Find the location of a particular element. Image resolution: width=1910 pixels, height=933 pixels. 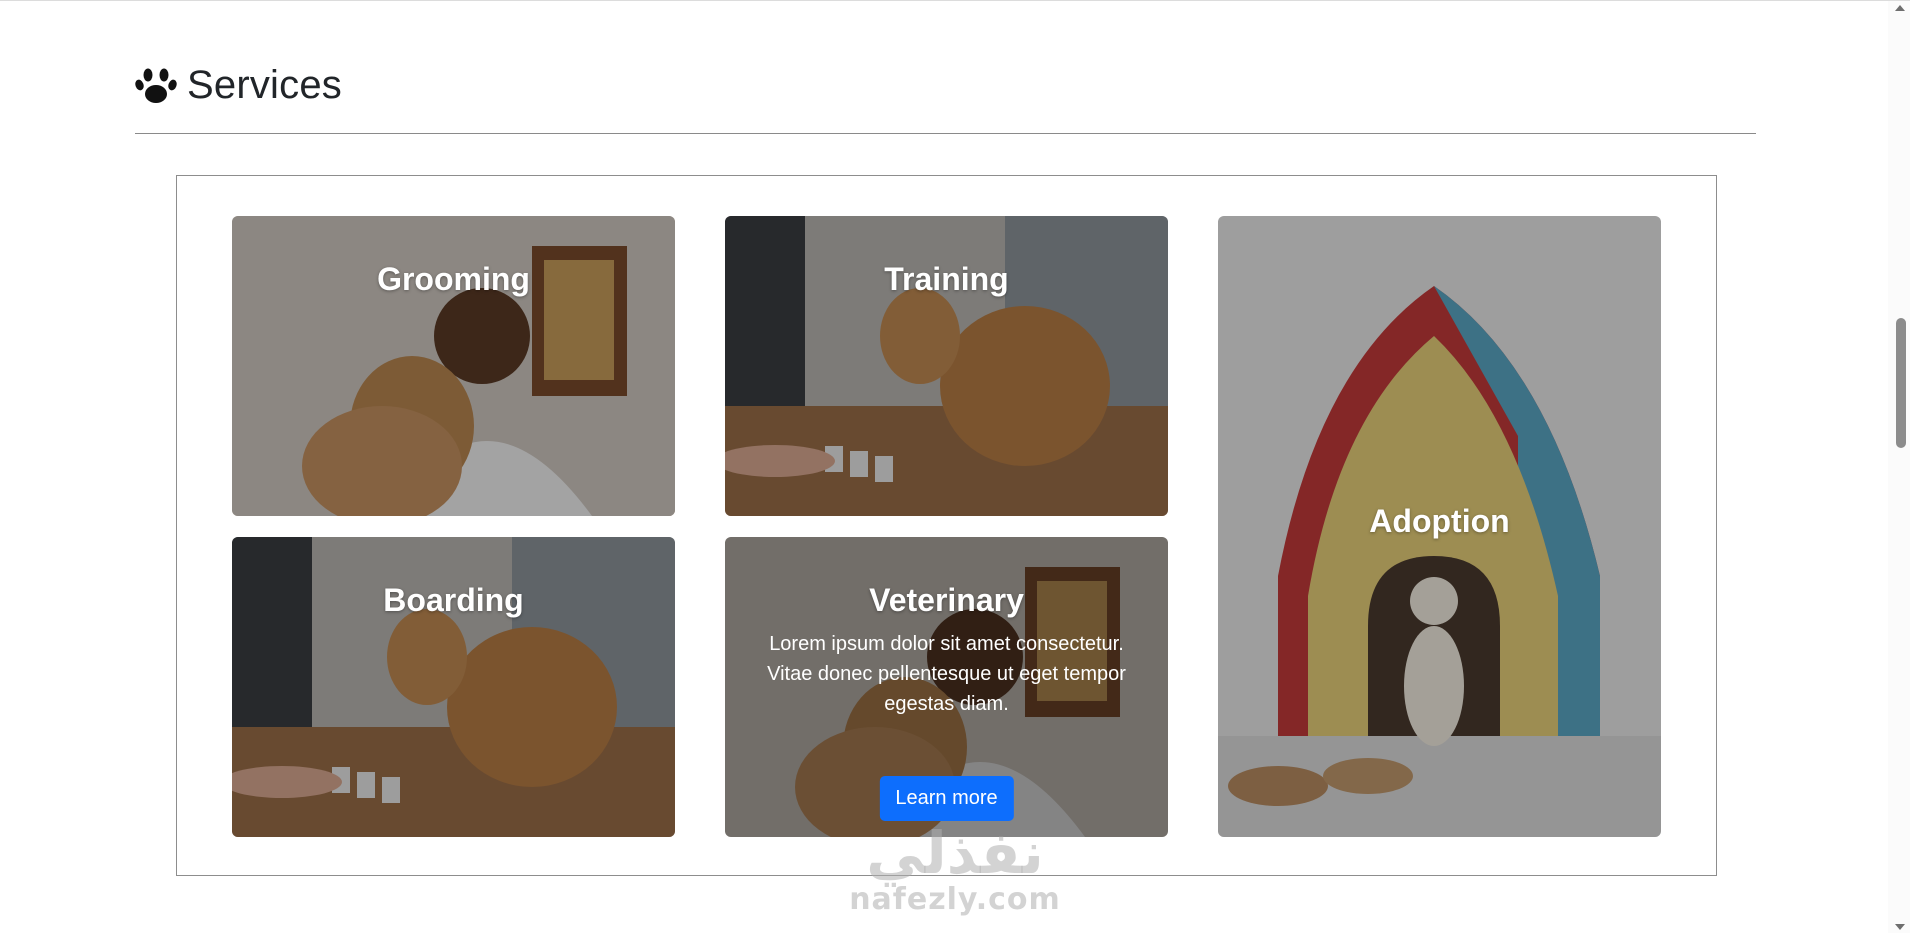

vertical-scrollbar is located at coordinates (1899, 467).